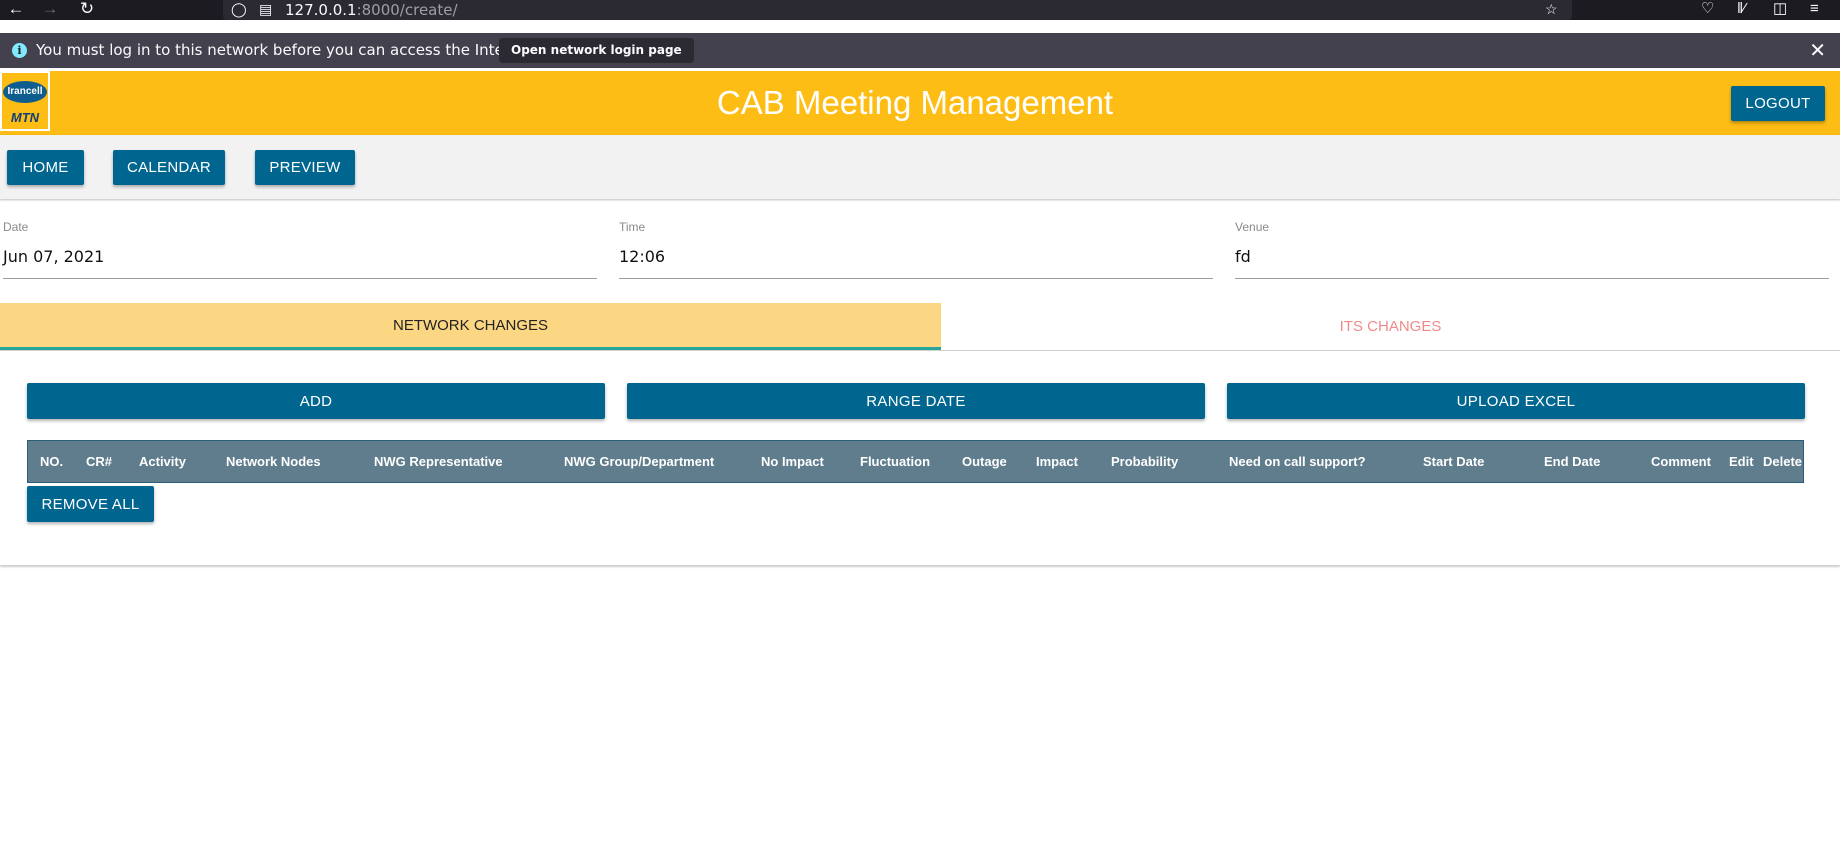  I want to click on column-header: Probability, so click(1144, 461).